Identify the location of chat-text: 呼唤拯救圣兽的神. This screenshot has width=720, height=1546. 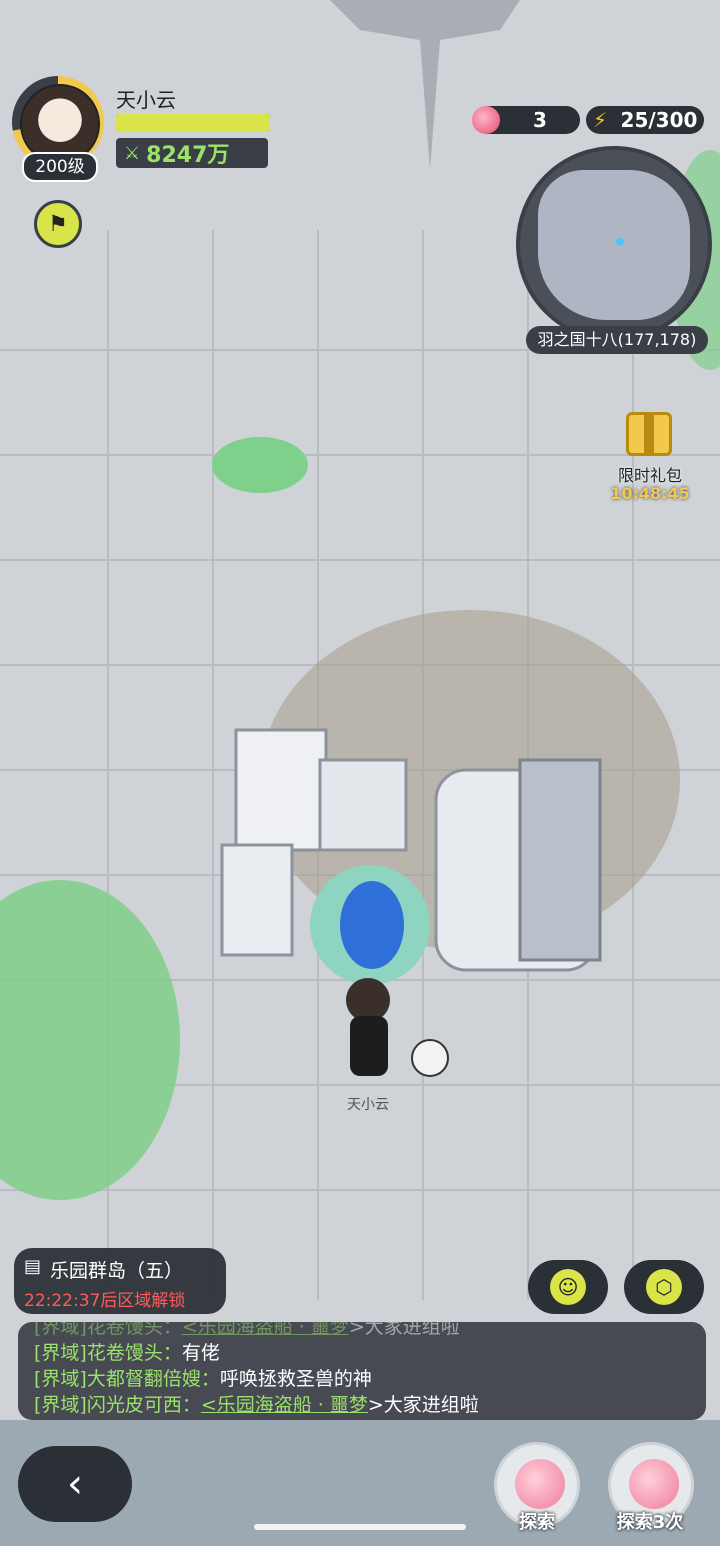
(295, 1379).